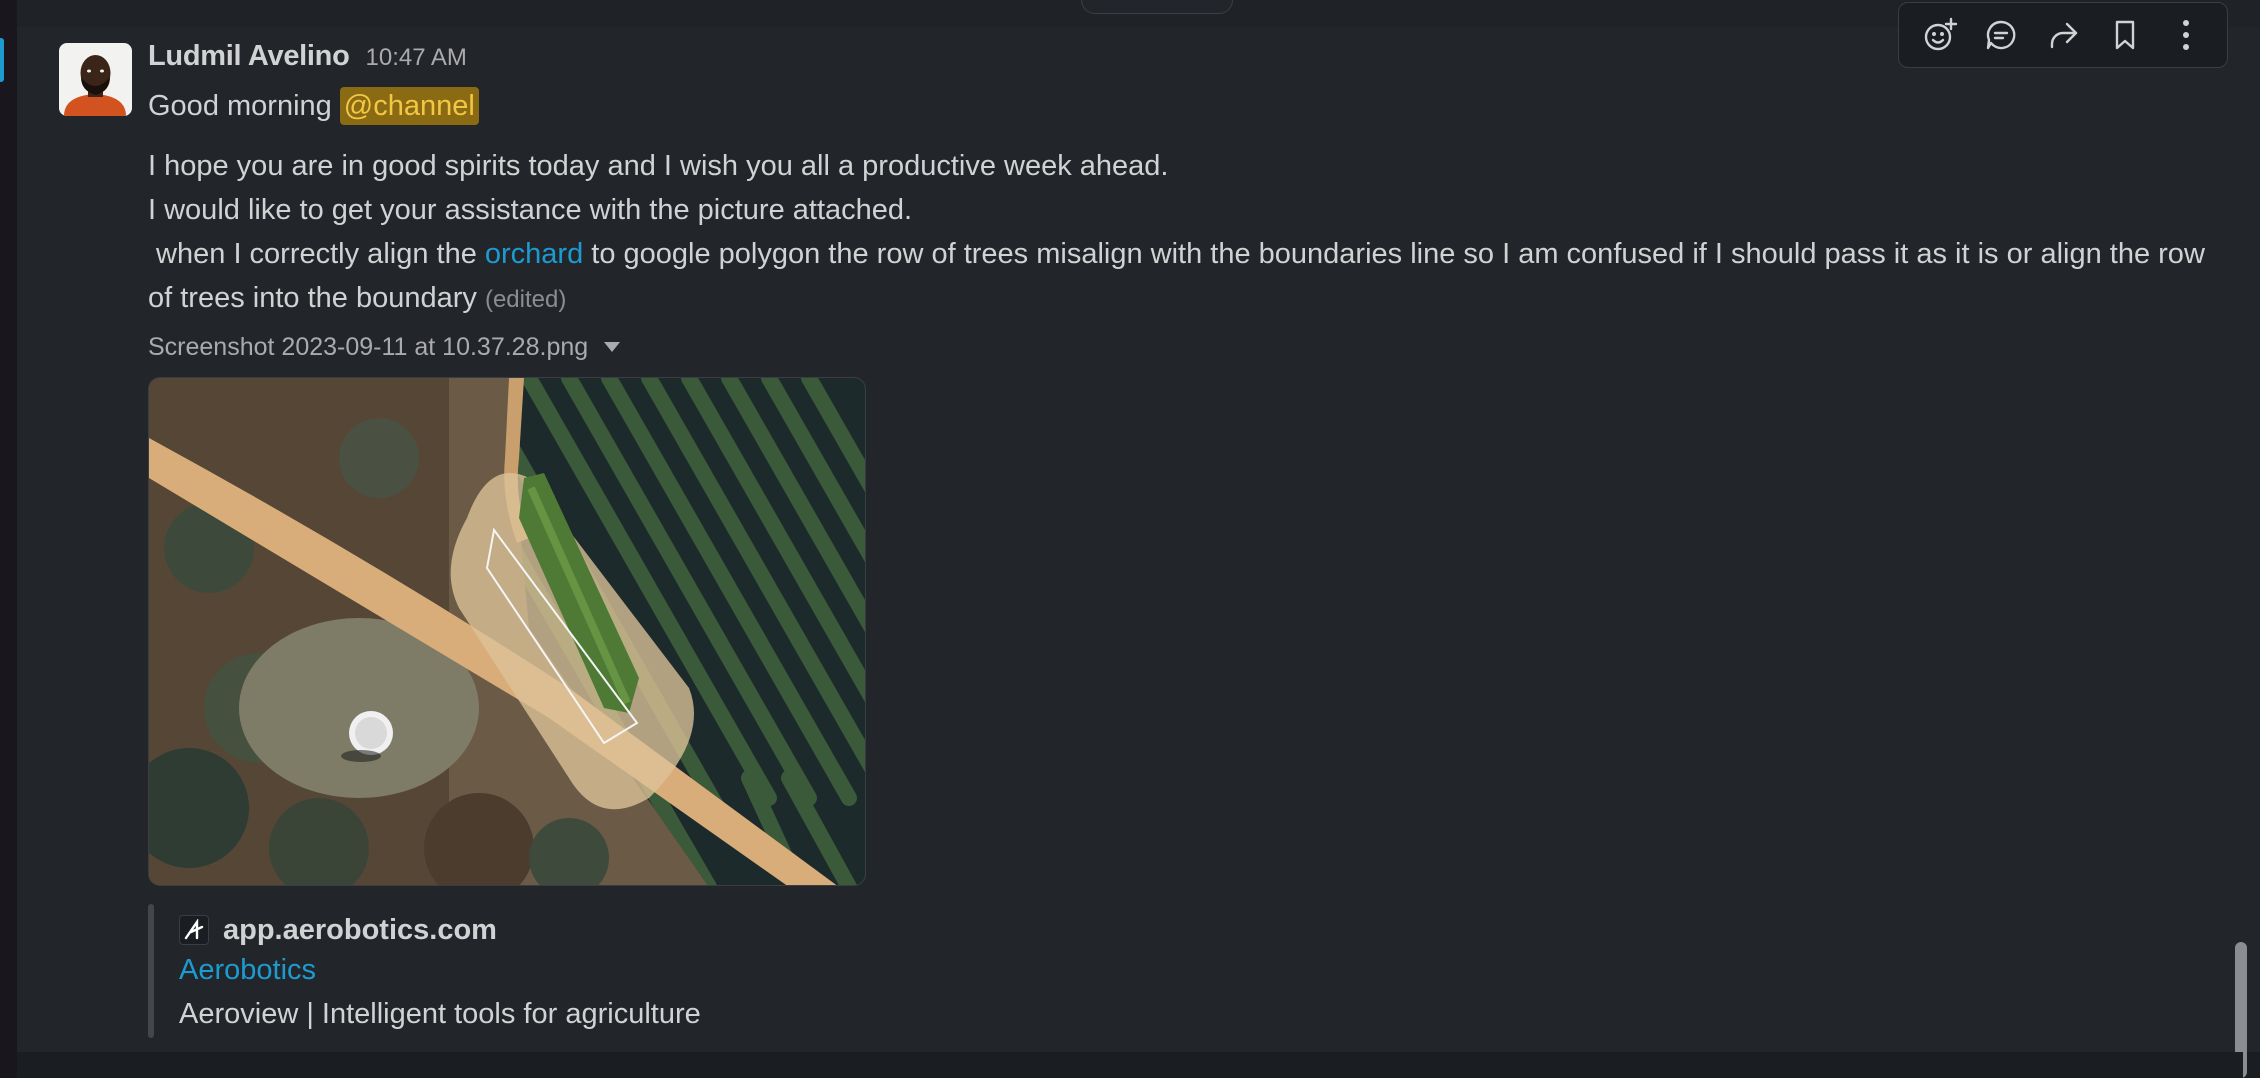  I want to click on author-name: Ludmil Avelino, so click(249, 56).